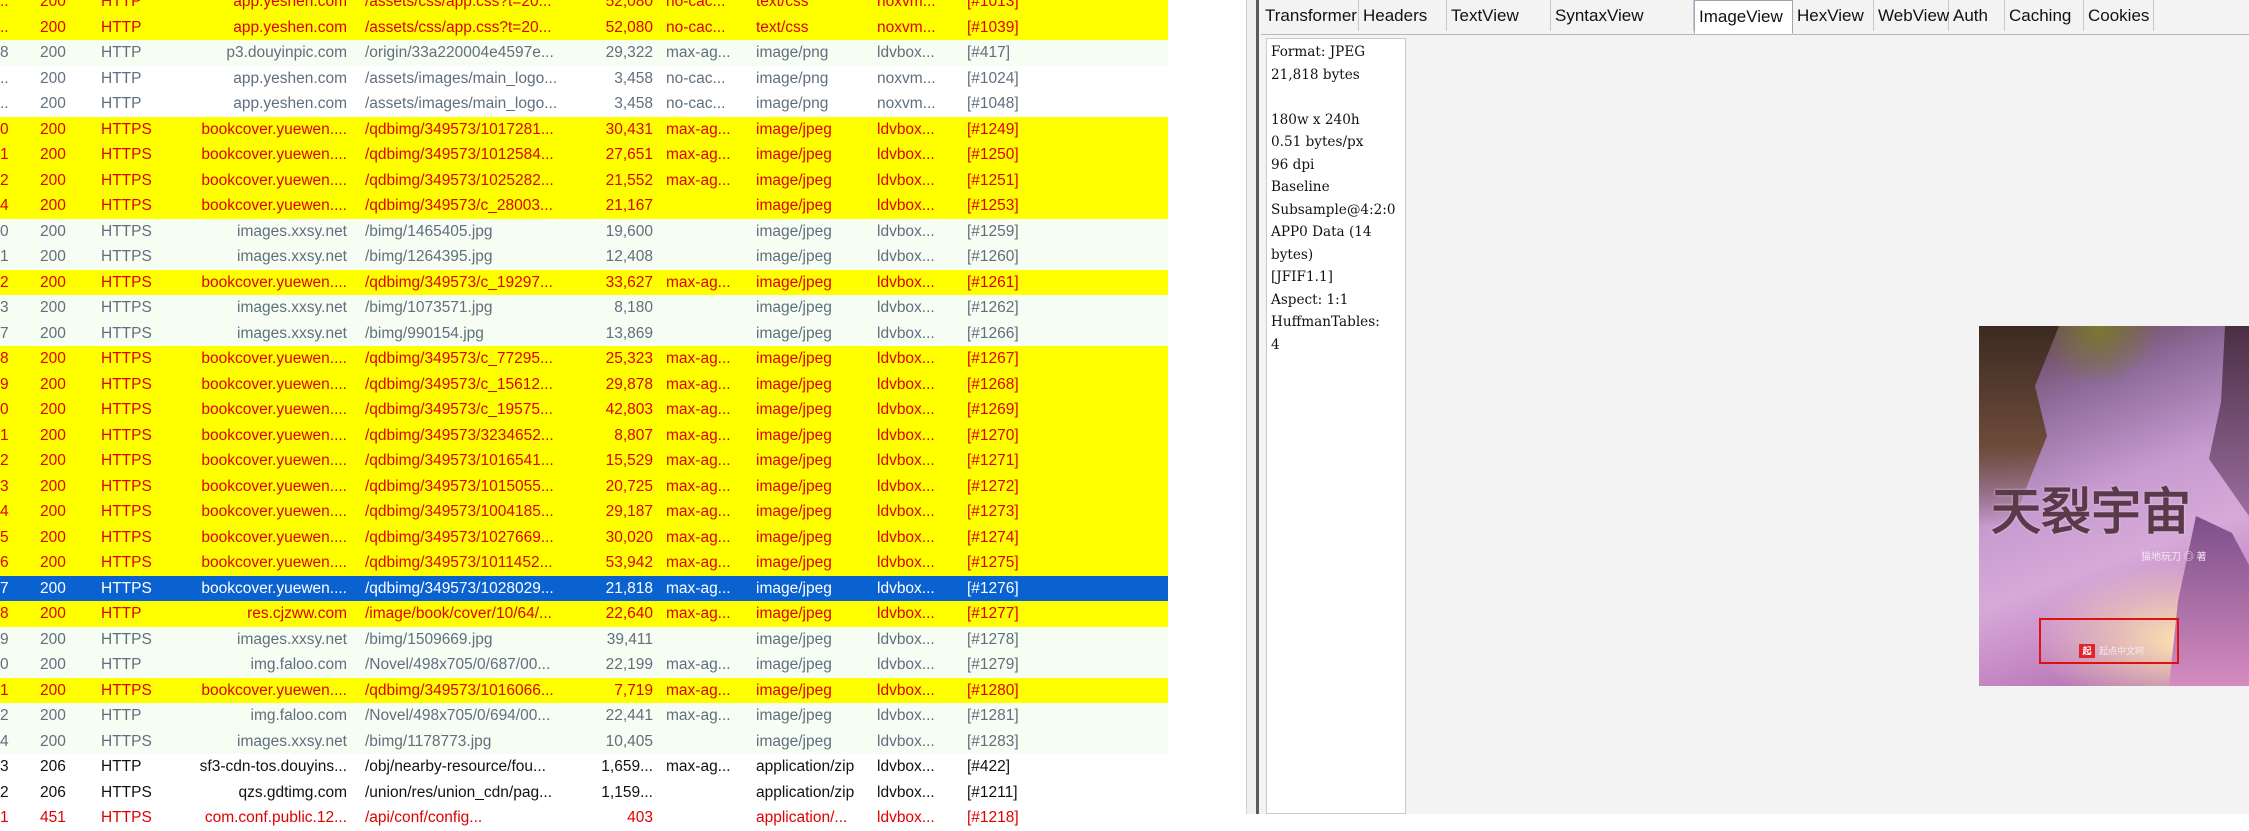 The image size is (2249, 831). What do you see at coordinates (1403, 15) in the screenshot?
I see `tab-headers: Headers` at bounding box center [1403, 15].